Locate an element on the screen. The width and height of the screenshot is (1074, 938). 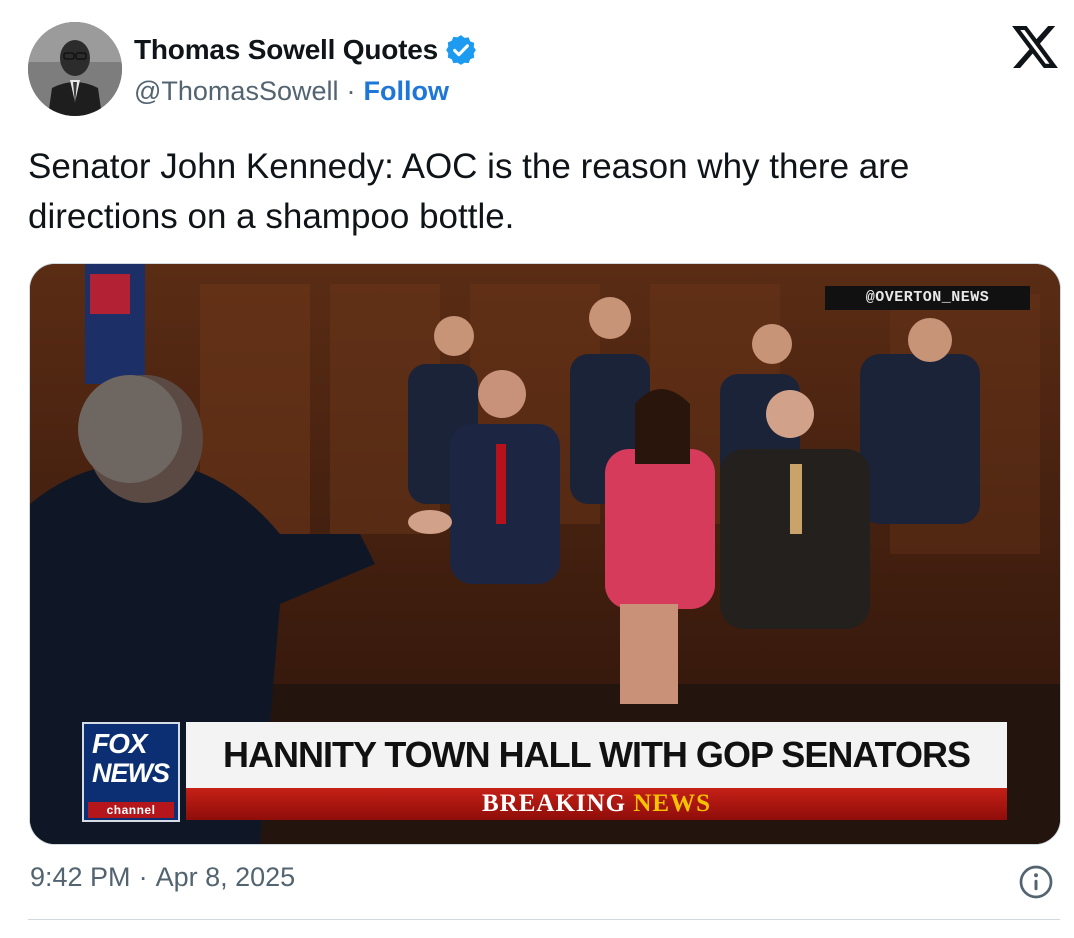
tweet-timestamp: 9:42 PM · Apr 8, 2025 is located at coordinates (162, 877).